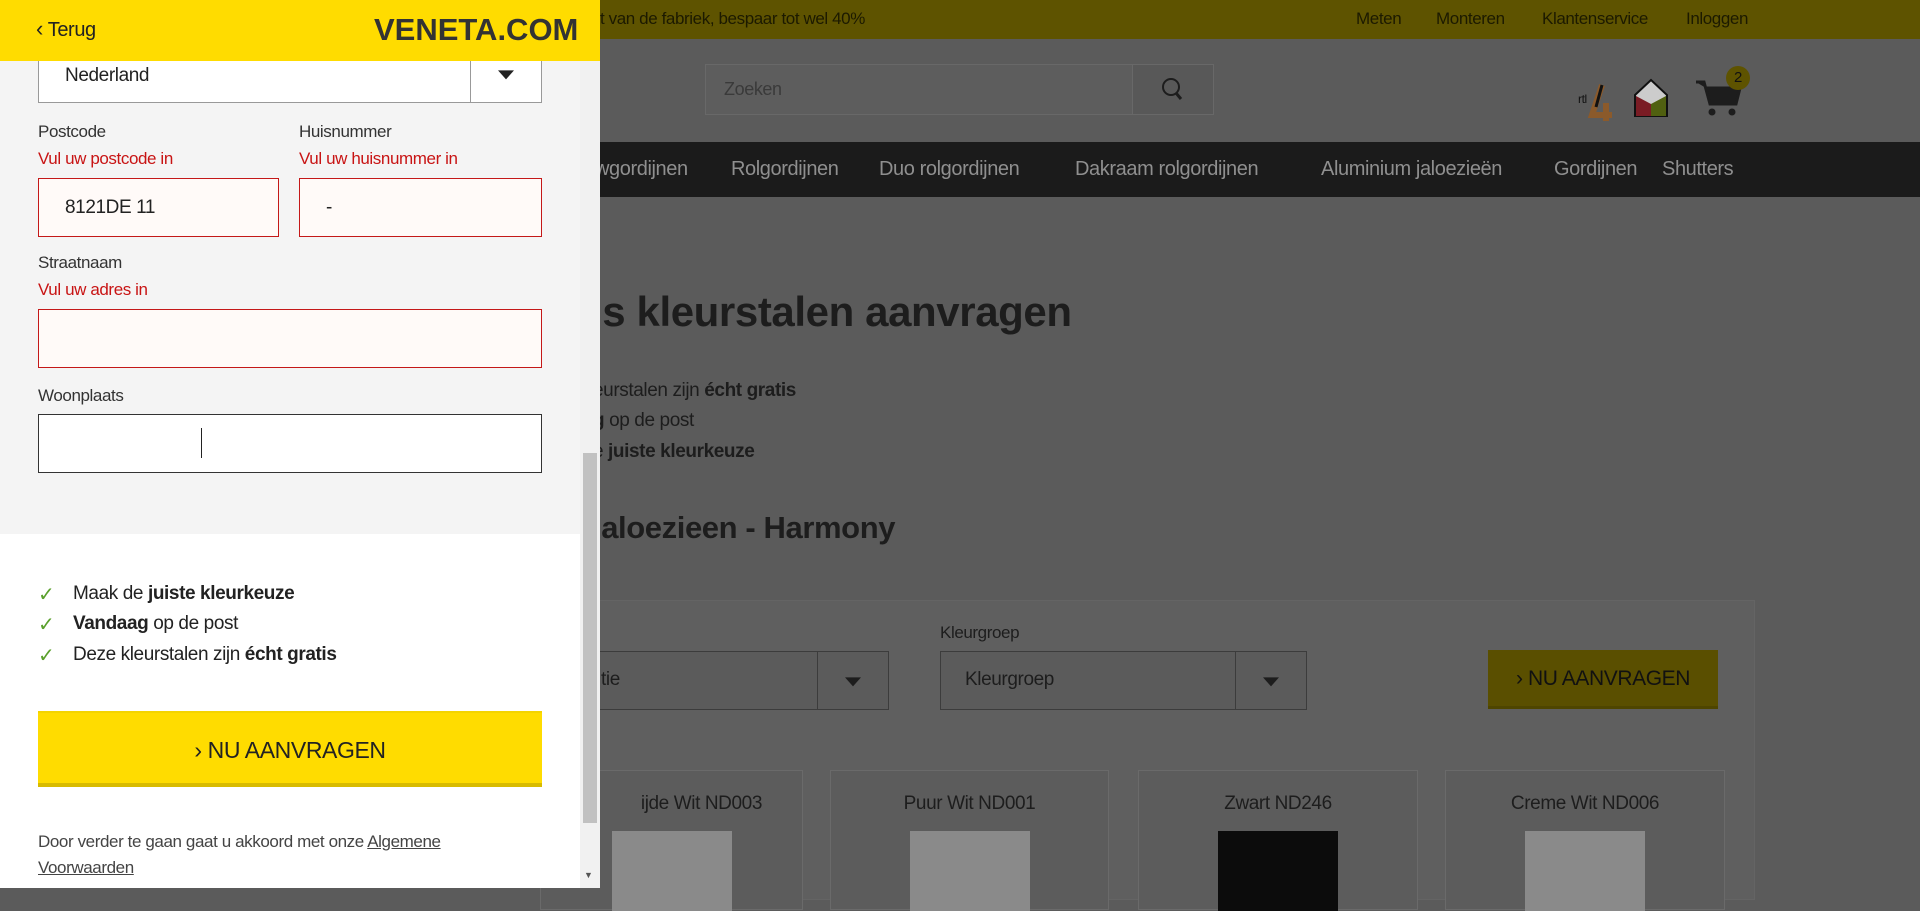 The image size is (1920, 911). Describe the element at coordinates (1411, 169) in the screenshot. I see `nav-item: Aluminium jaloezieën` at that location.